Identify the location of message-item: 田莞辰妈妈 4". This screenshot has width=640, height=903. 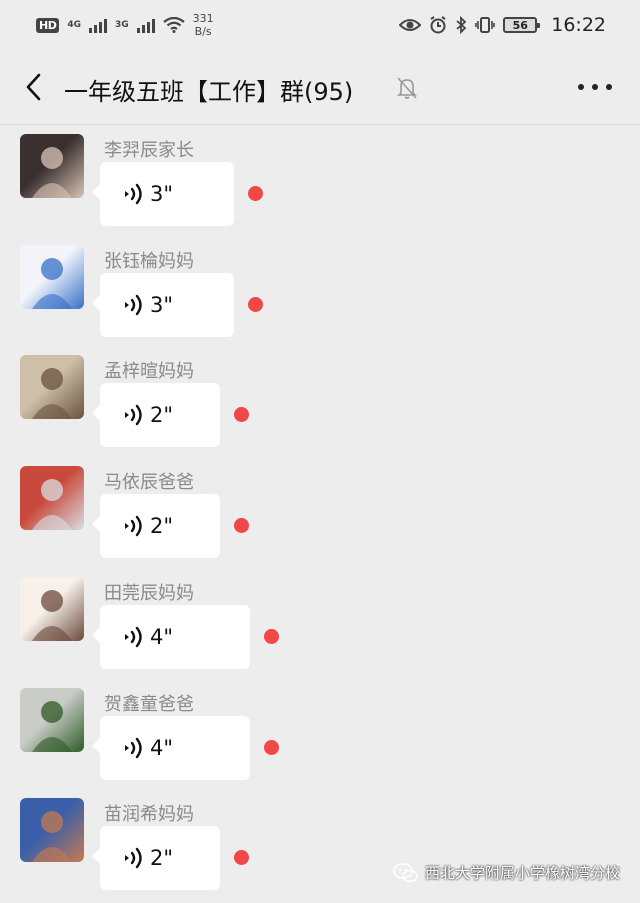
(320, 624).